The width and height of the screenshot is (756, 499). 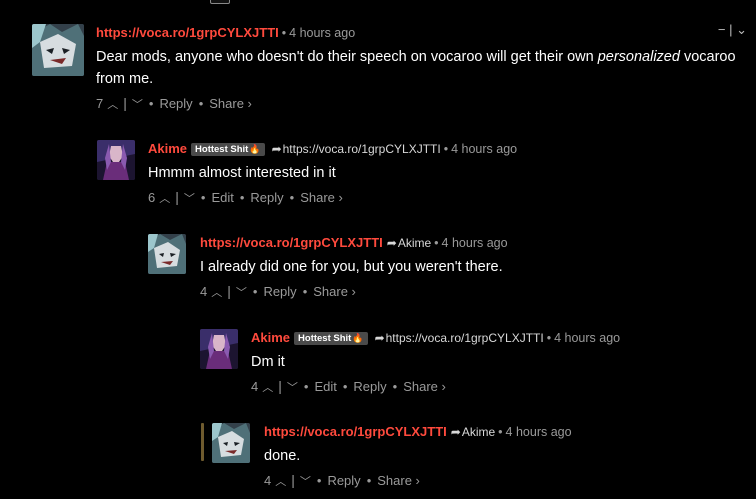 I want to click on user-flair-badge: Hottest Shit🔥, so click(x=331, y=338).